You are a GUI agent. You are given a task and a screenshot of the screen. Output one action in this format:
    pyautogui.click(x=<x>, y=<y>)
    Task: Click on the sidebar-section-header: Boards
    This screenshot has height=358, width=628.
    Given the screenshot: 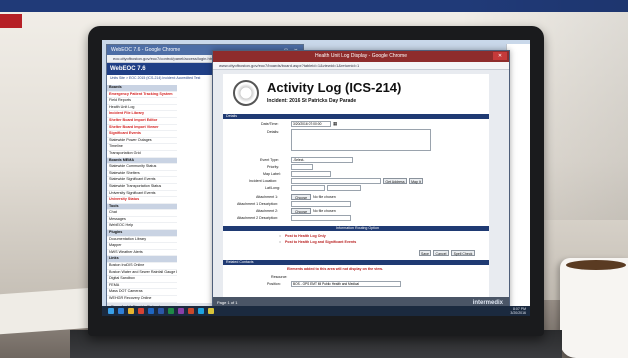 What is the action you would take?
    pyautogui.click(x=142, y=88)
    